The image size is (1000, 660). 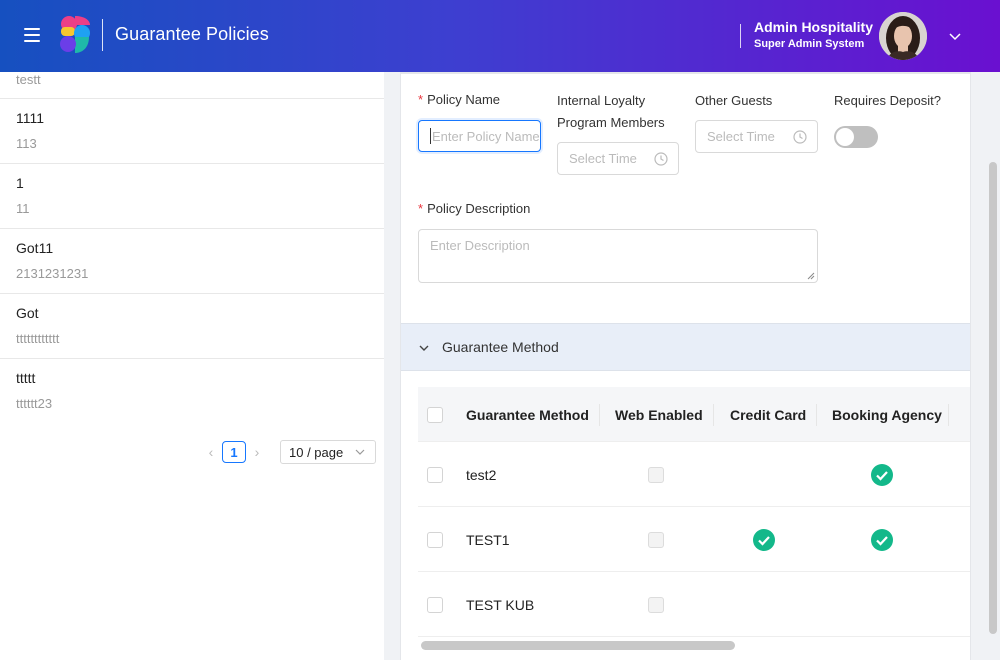 What do you see at coordinates (488, 539) in the screenshot?
I see `guarantee-method-cell: TEST1` at bounding box center [488, 539].